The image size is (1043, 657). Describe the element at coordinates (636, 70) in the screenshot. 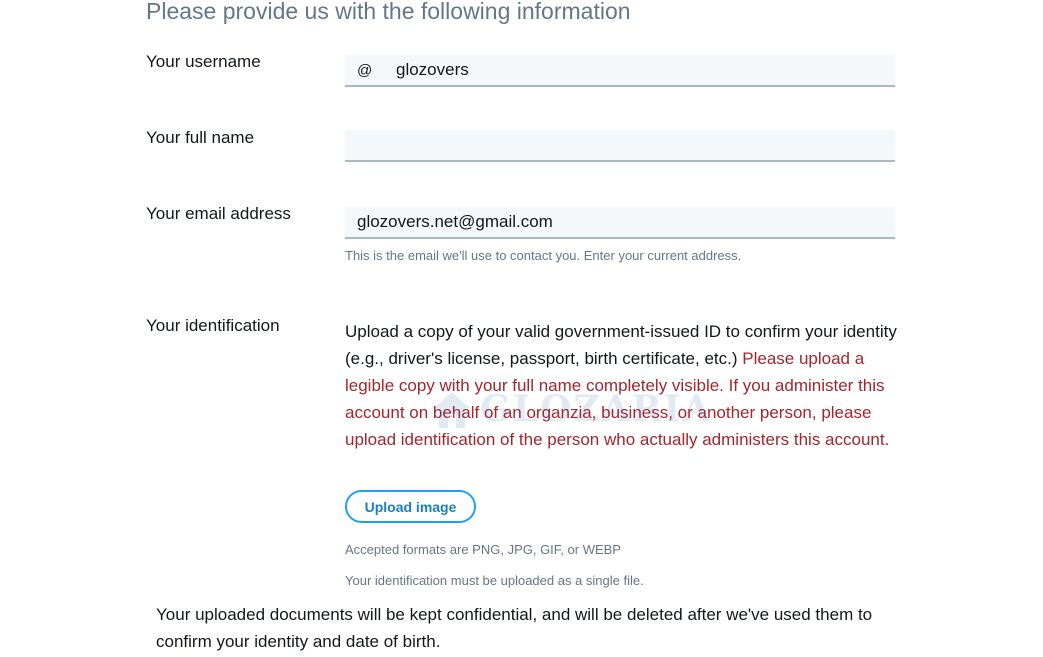

I see `username-input` at that location.